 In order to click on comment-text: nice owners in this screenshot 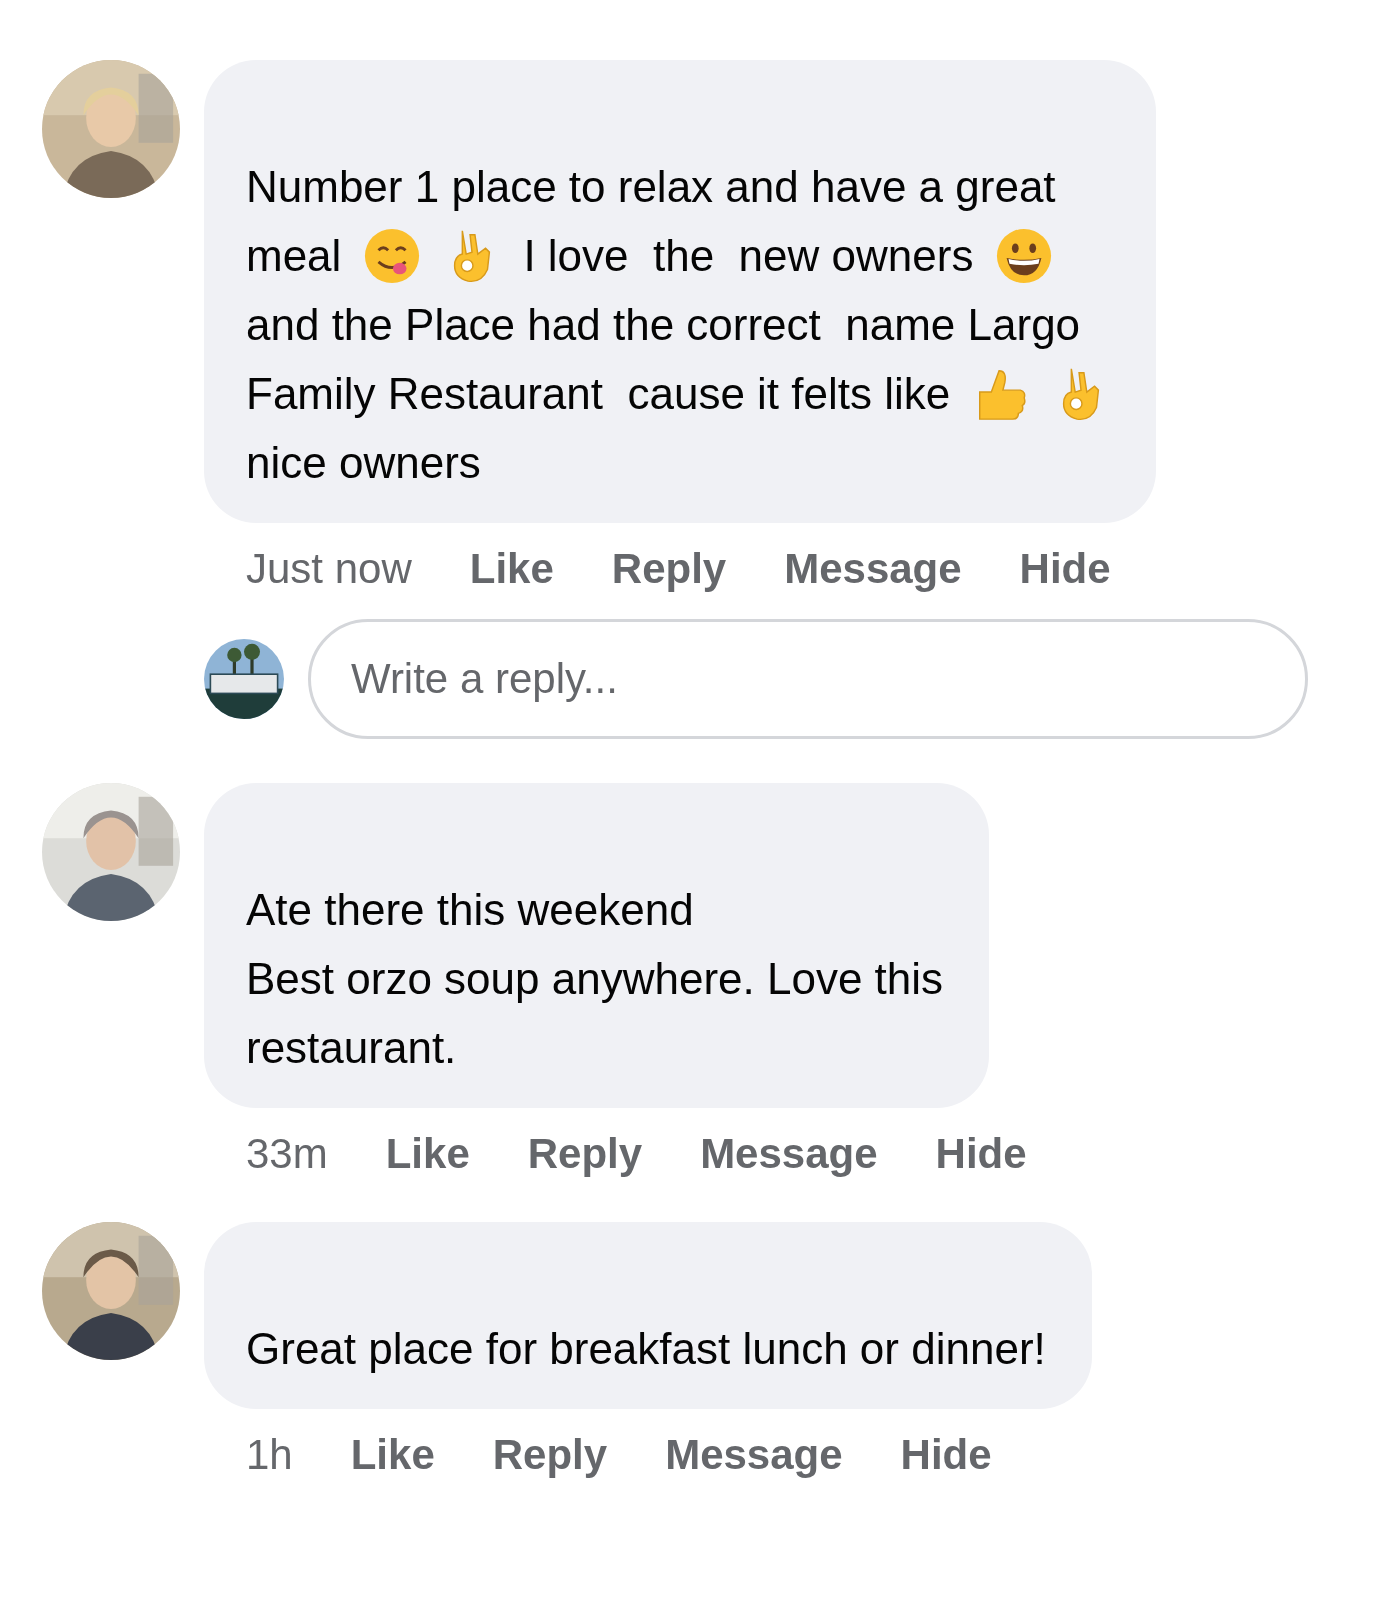, I will do `click(363, 462)`.